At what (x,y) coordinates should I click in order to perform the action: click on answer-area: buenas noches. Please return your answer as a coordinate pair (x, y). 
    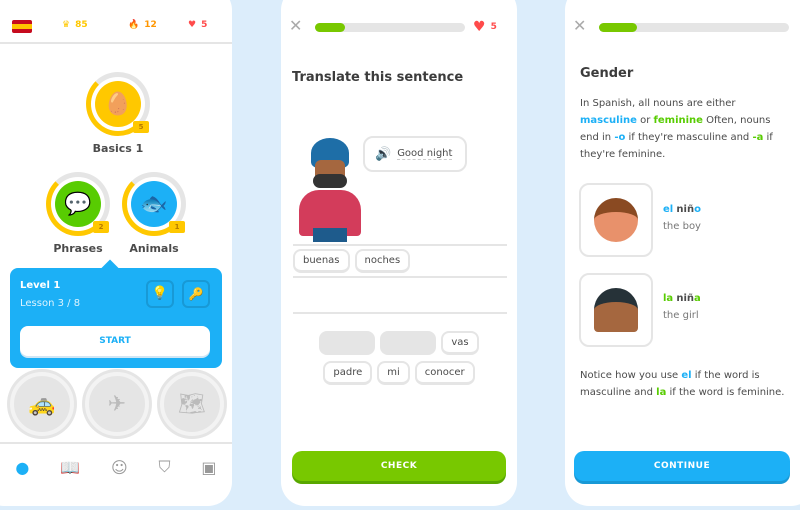
    Looking at the image, I should click on (400, 261).